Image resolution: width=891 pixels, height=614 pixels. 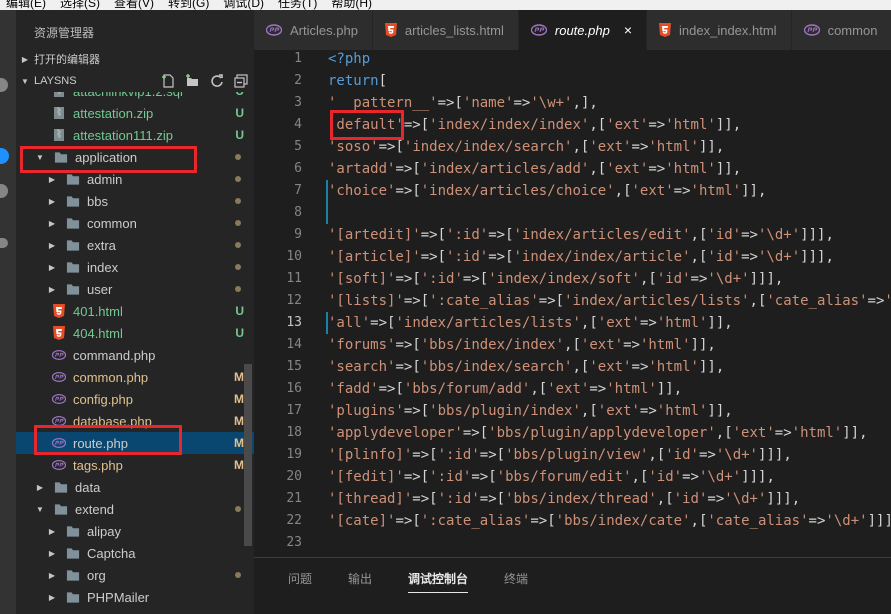 What do you see at coordinates (4, 85) in the screenshot?
I see `activity-search-icon` at bounding box center [4, 85].